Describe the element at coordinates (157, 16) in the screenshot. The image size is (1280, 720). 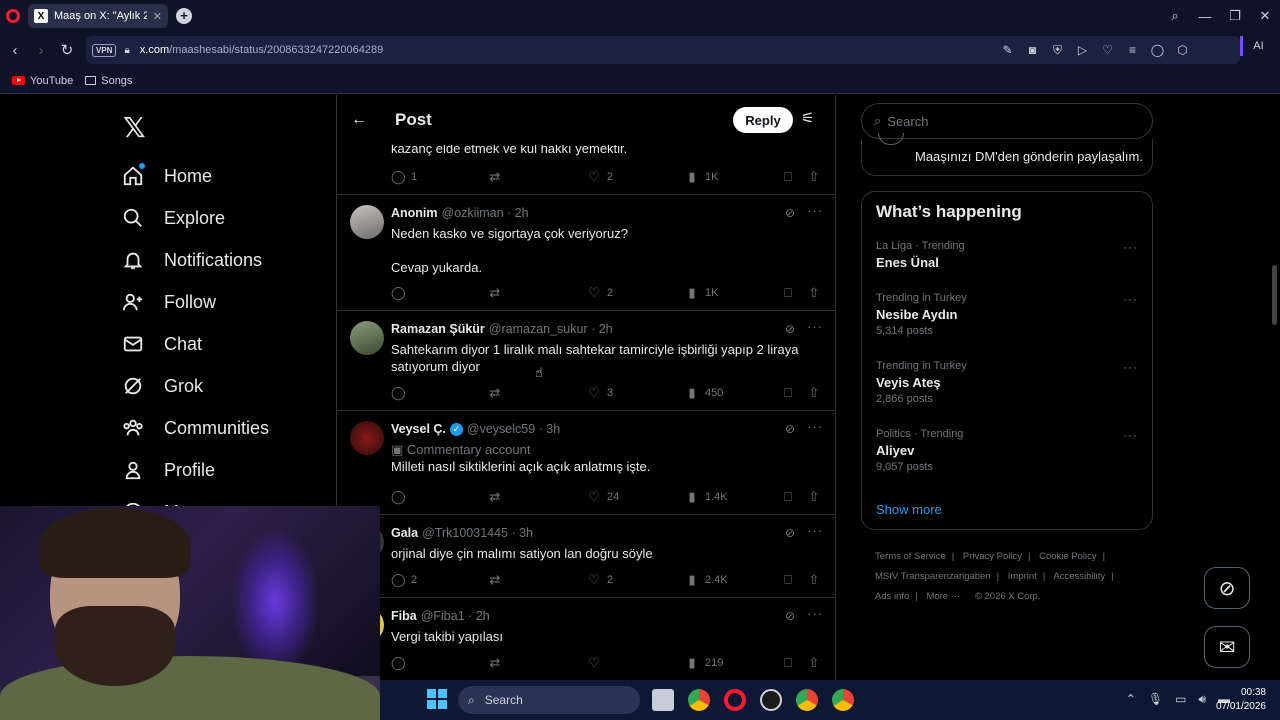
I see `tab-close-icon: ✕` at that location.